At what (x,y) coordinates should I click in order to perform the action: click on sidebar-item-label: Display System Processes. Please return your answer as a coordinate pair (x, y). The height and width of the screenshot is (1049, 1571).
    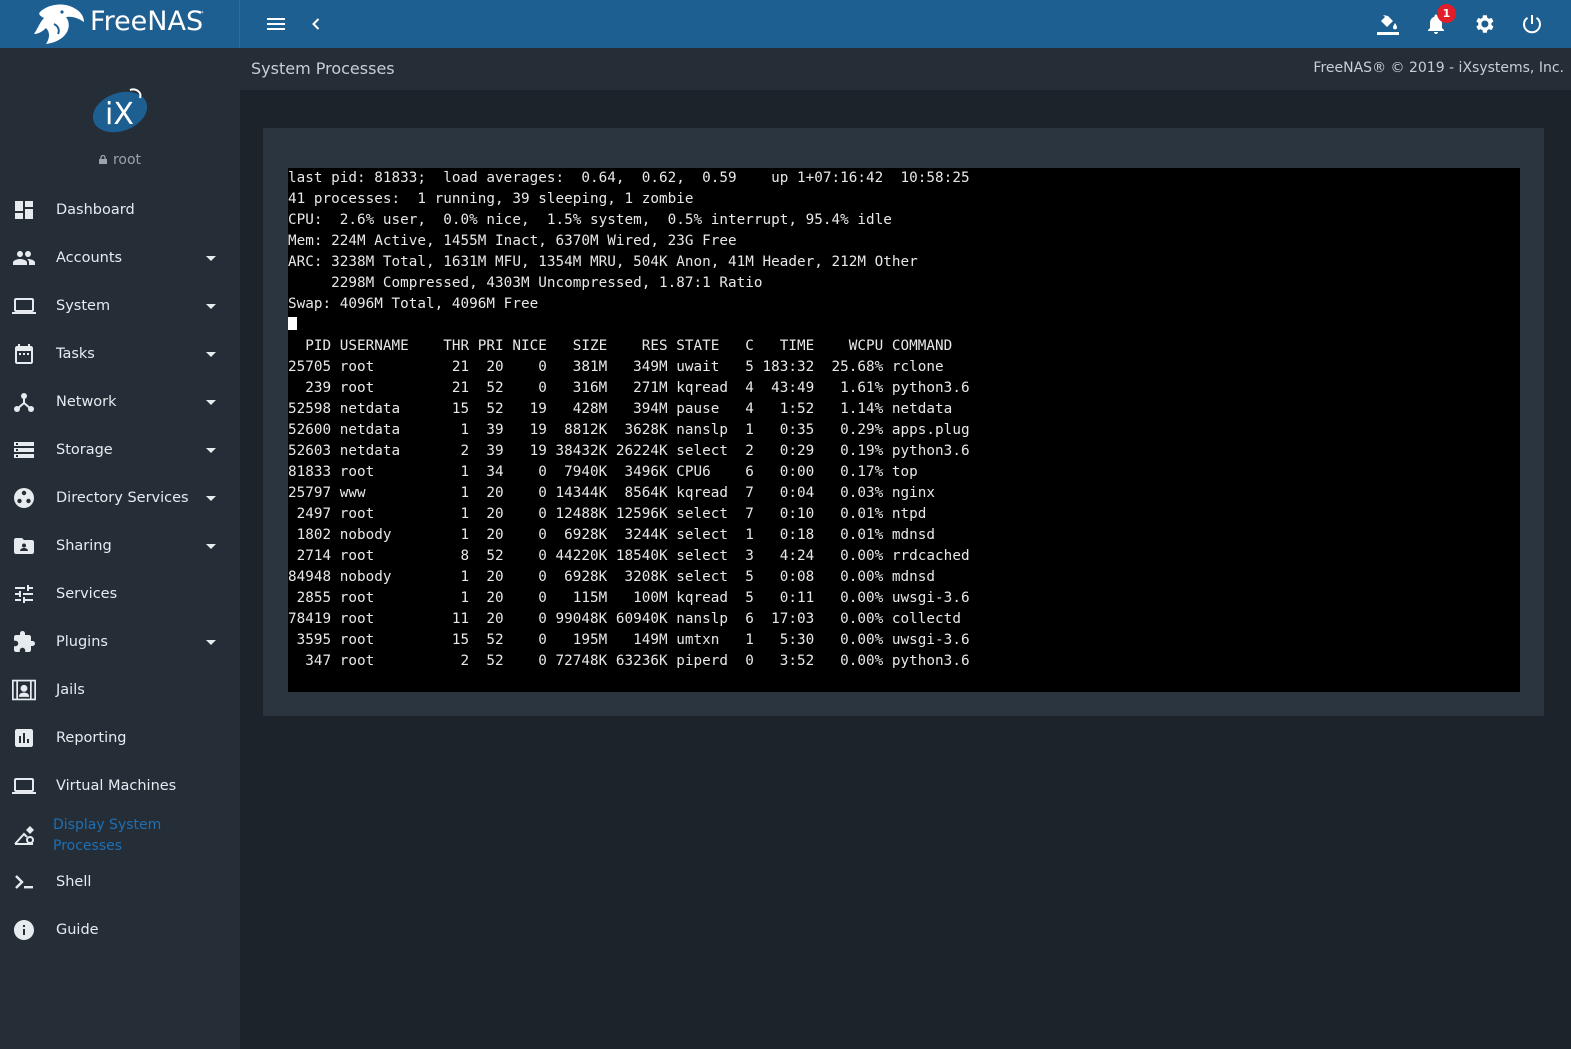
    Looking at the image, I should click on (107, 836).